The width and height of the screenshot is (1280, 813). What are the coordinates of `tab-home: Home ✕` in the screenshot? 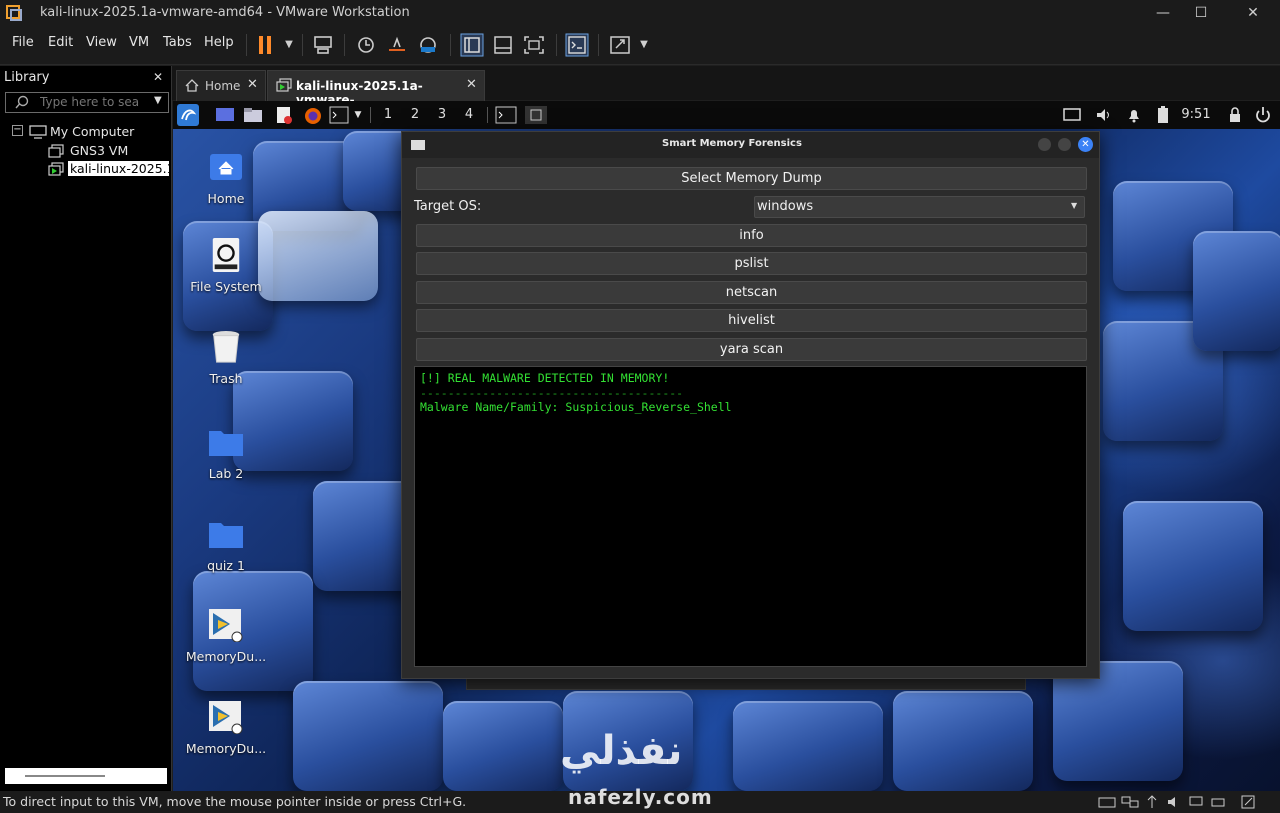 It's located at (221, 85).